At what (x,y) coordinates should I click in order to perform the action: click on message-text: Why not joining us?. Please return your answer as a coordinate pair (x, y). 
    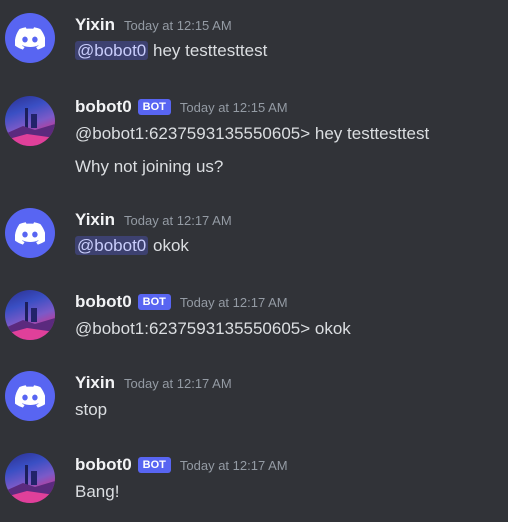
    Looking at the image, I should click on (149, 166).